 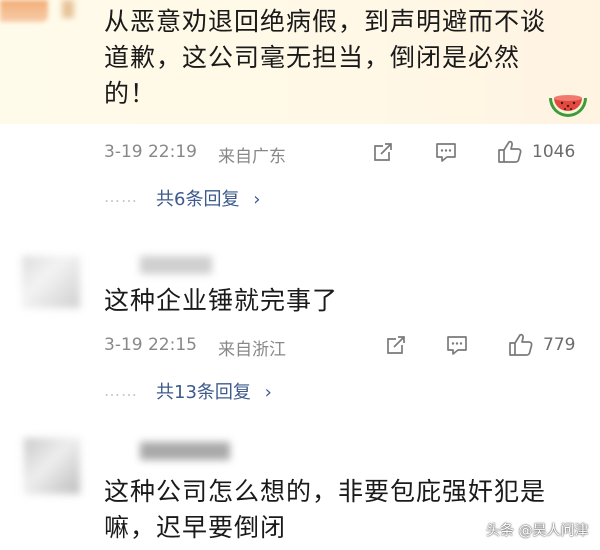 What do you see at coordinates (325, 491) in the screenshot?
I see `comment-text-line: 这种公司怎么想的，非要包庇强奸犯是` at bounding box center [325, 491].